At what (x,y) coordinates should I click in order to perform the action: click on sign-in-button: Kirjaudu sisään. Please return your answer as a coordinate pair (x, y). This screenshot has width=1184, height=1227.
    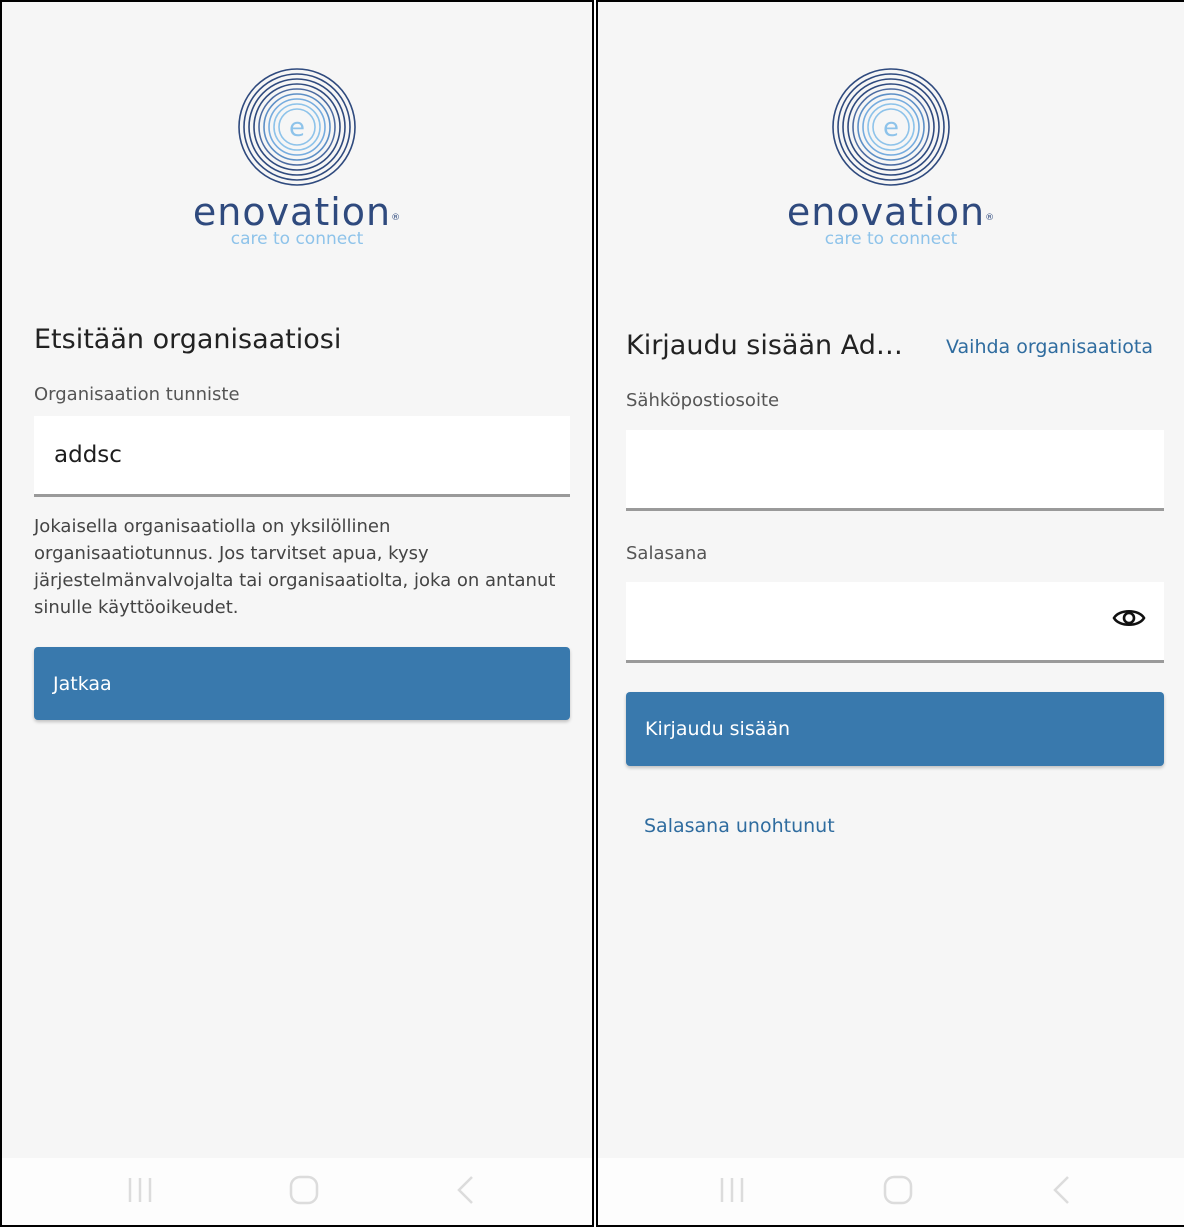
    Looking at the image, I should click on (895, 729).